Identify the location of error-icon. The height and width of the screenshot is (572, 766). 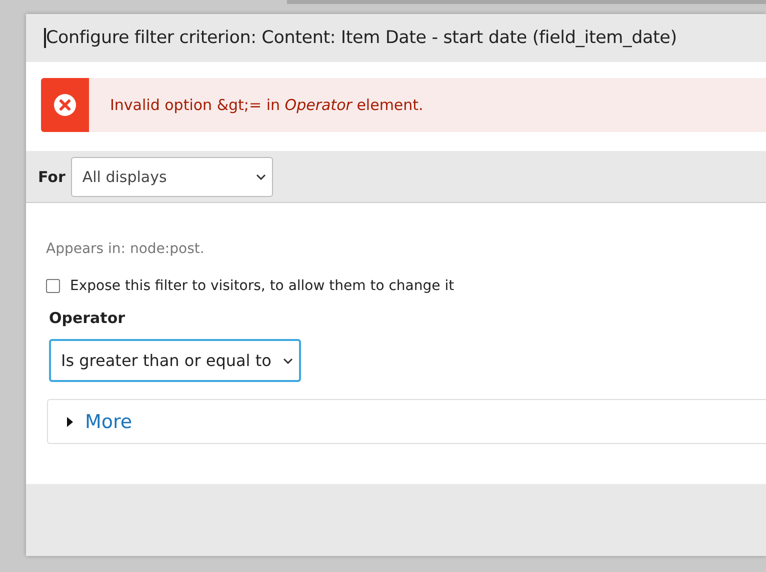
(65, 105).